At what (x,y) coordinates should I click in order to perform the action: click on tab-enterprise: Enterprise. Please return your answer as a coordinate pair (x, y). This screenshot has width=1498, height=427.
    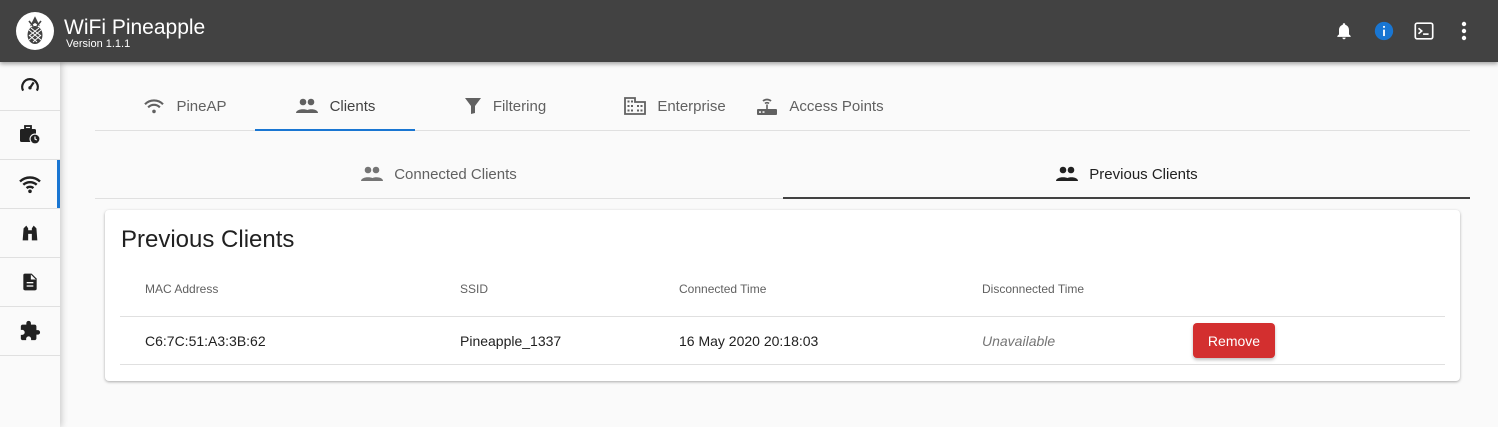
    Looking at the image, I should click on (675, 106).